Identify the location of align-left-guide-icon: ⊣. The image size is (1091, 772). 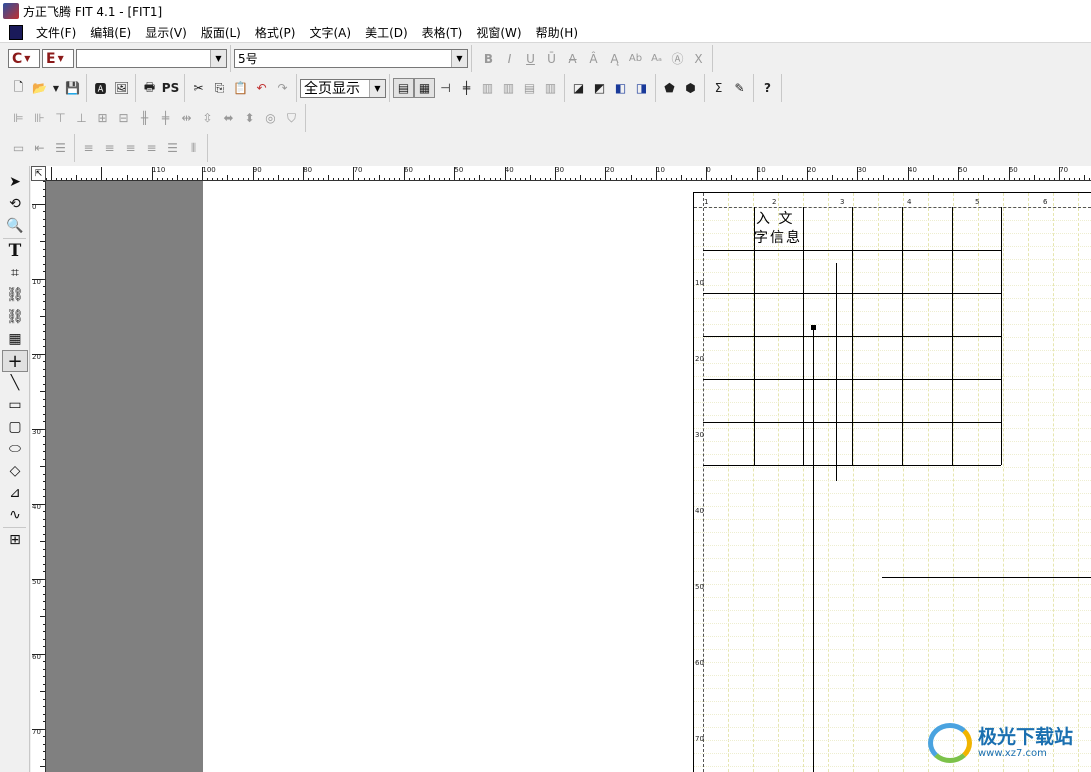
(445, 88).